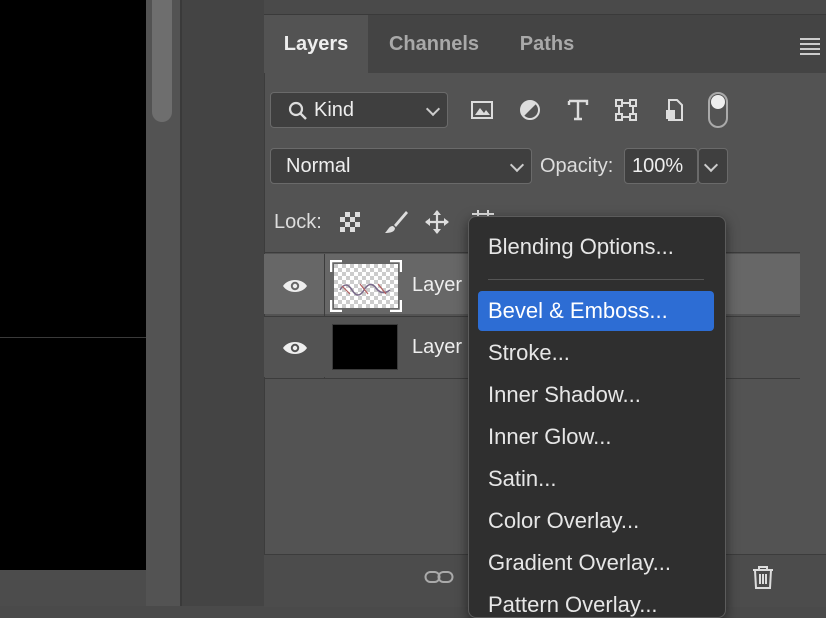 Image resolution: width=826 pixels, height=618 pixels. Describe the element at coordinates (482, 110) in the screenshot. I see `image-filter-icon` at that location.